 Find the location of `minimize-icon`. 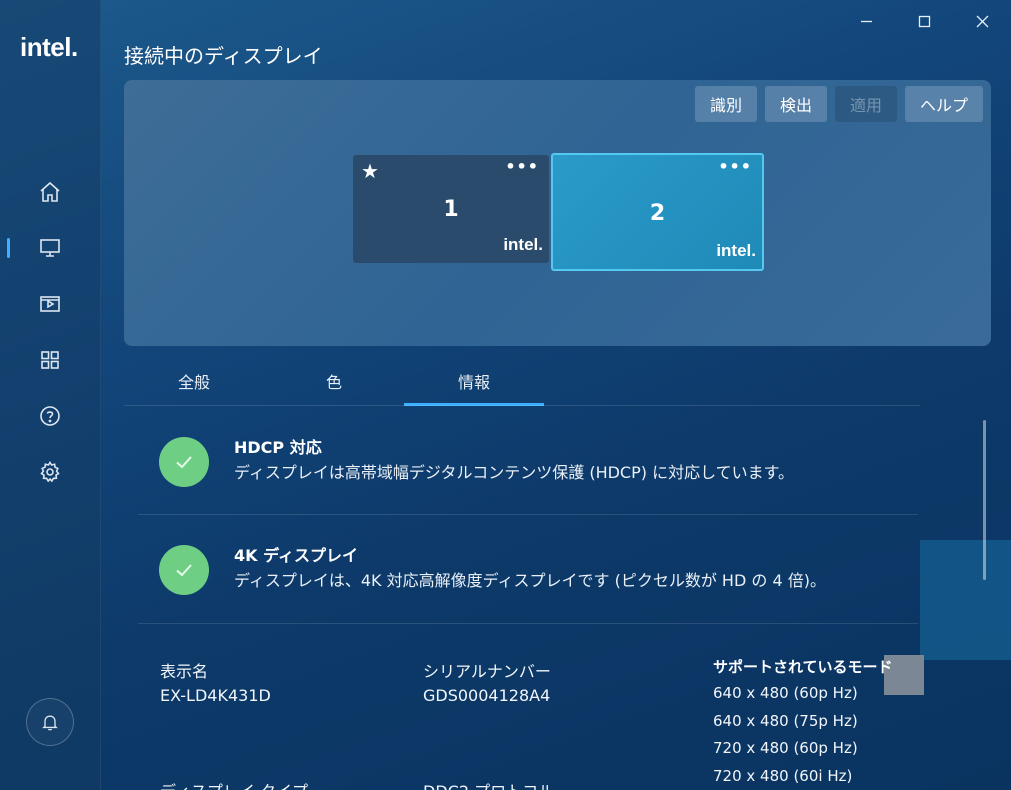

minimize-icon is located at coordinates (866, 21).